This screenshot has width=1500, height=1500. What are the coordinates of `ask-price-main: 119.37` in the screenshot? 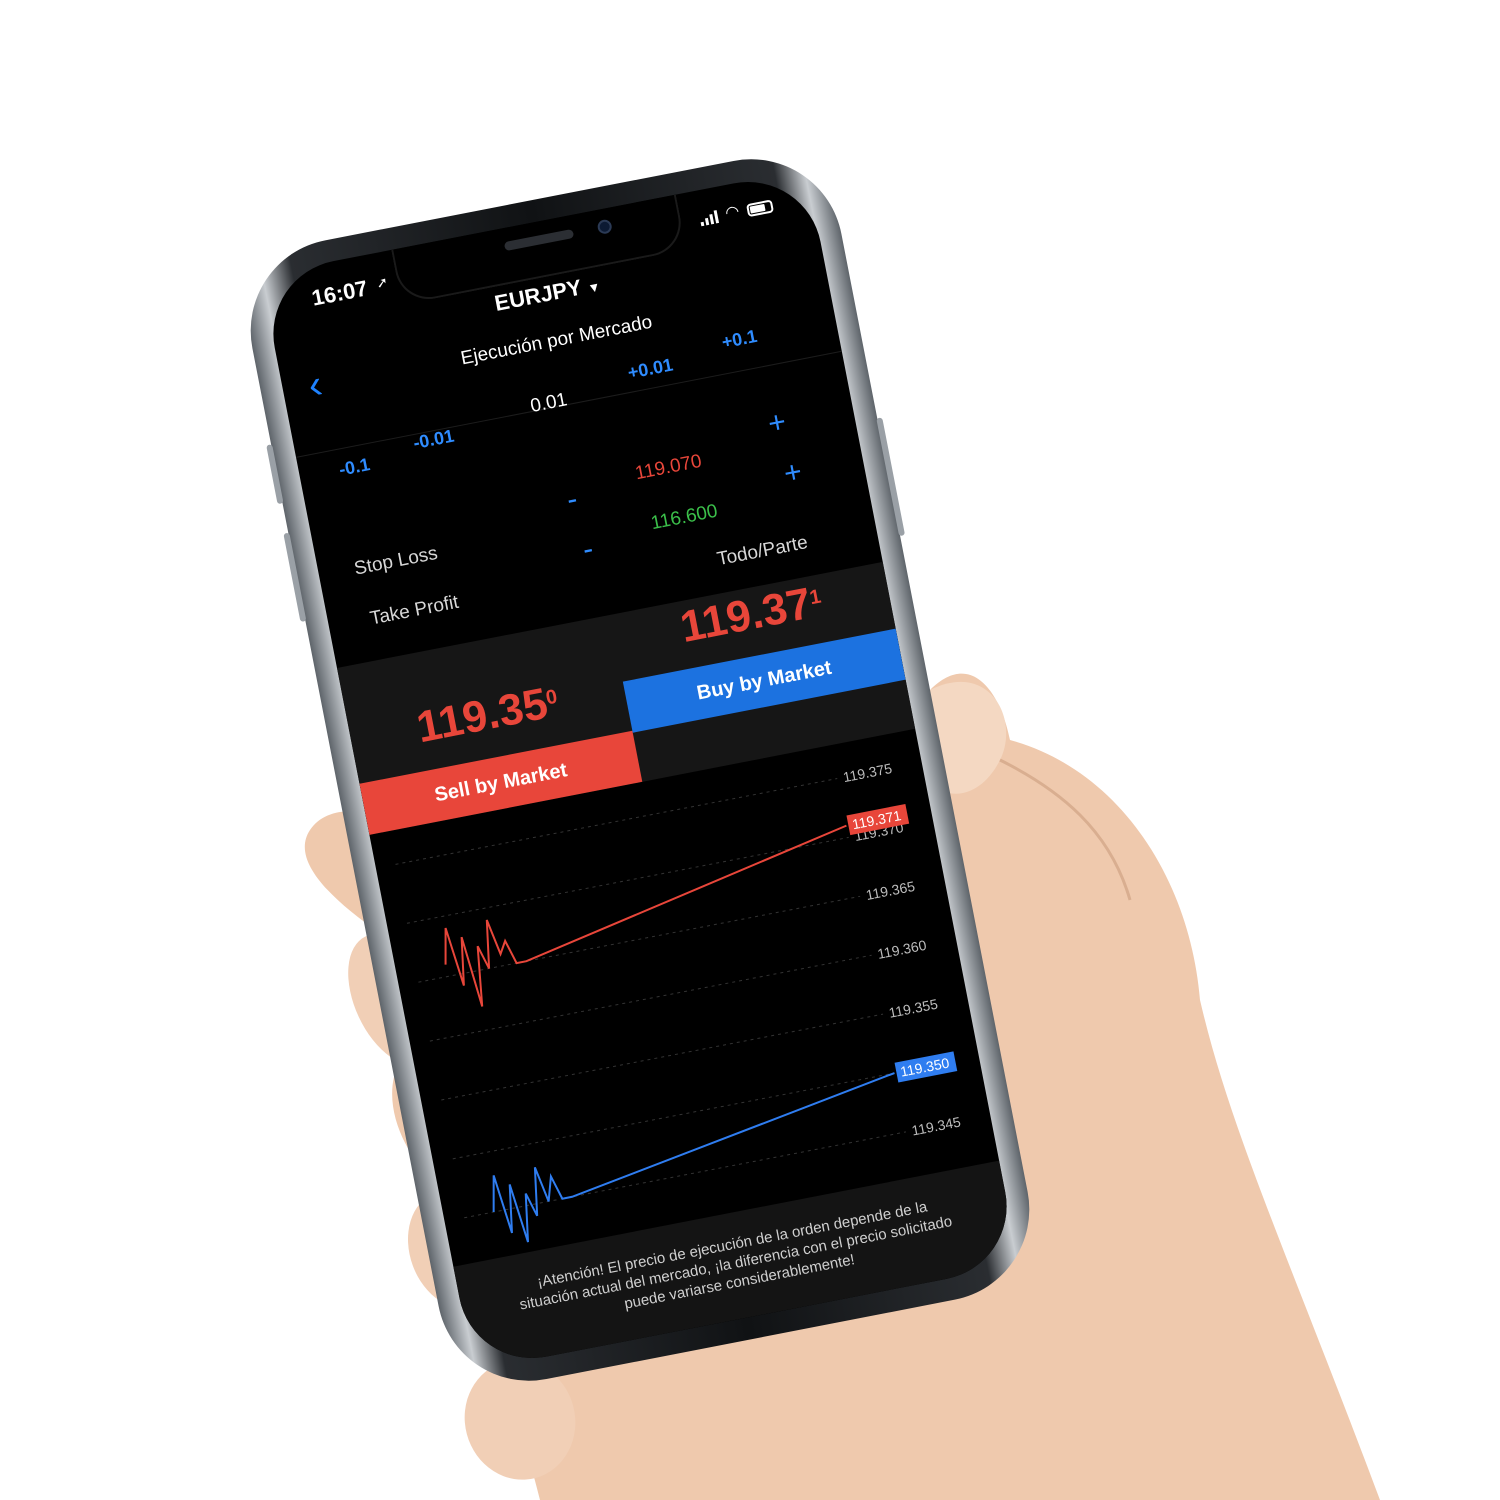 It's located at (746, 615).